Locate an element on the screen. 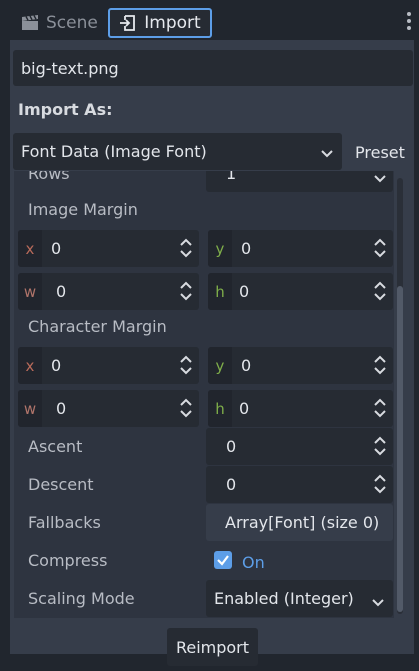 The height and width of the screenshot is (671, 419). descent-value: 0 is located at coordinates (231, 484).